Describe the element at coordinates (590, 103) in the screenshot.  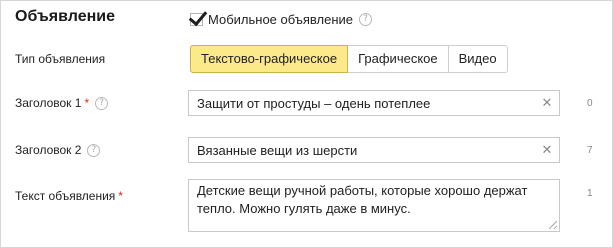
I see `headline1-counter: 0` at that location.